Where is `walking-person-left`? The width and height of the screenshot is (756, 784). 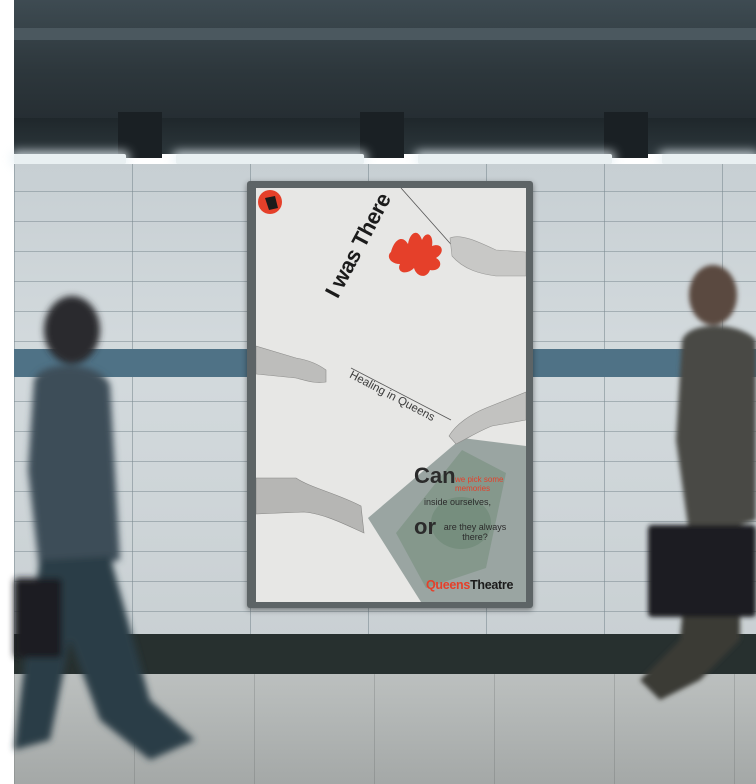
walking-person-left is located at coordinates (104, 528).